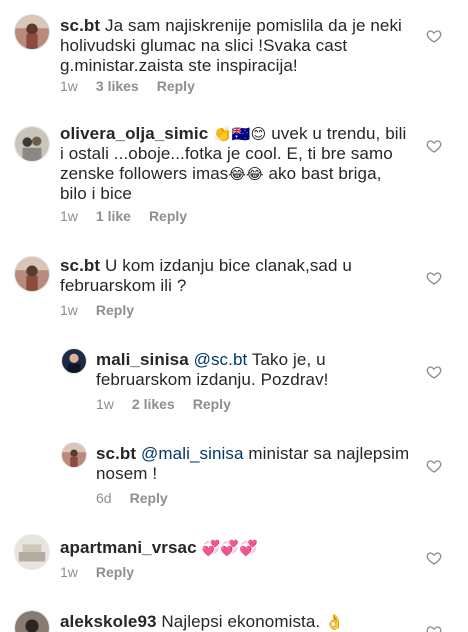  I want to click on comment-text: alekskole93 Najlepsi ekonomista. 👌, so click(230, 622).